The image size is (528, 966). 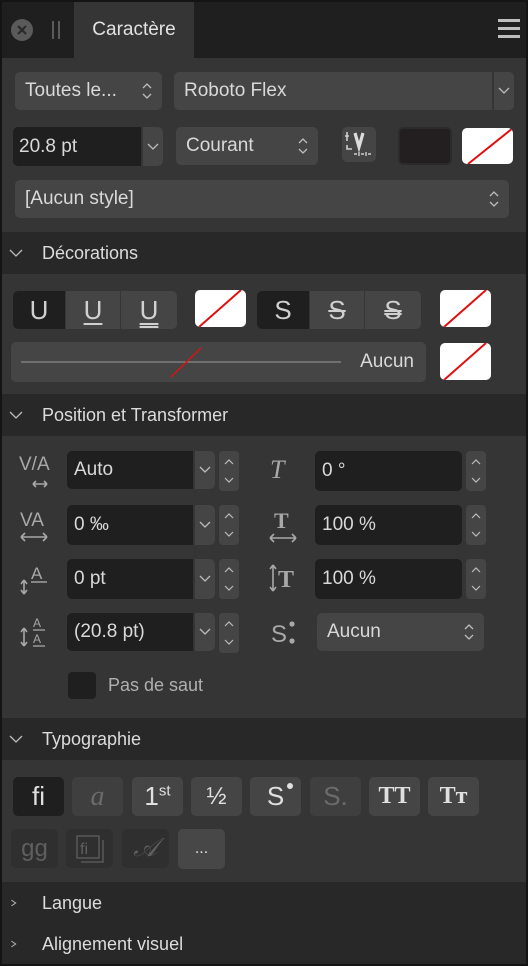 I want to click on underline-color-swatch, so click(x=220, y=308).